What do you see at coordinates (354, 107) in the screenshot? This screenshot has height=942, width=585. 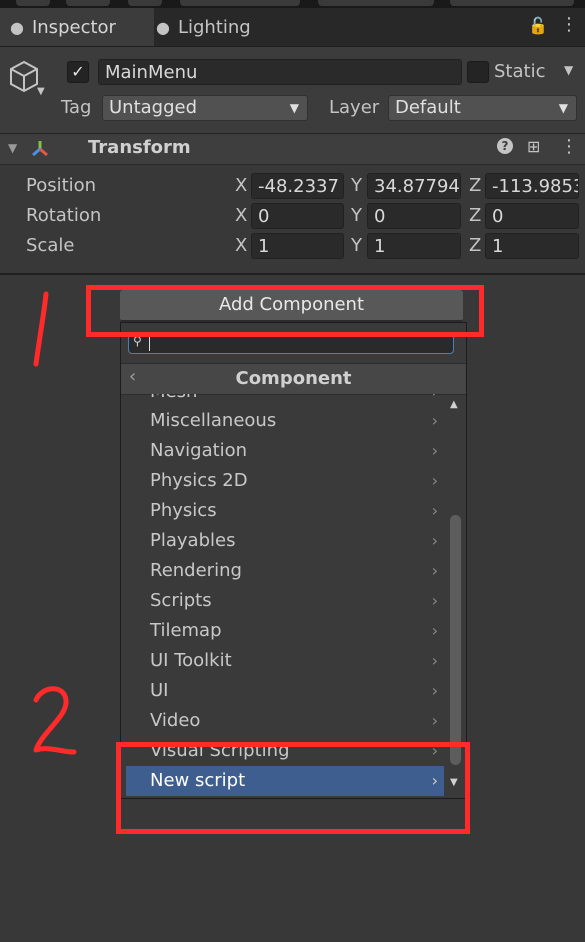 I see `layer-label: Layer` at bounding box center [354, 107].